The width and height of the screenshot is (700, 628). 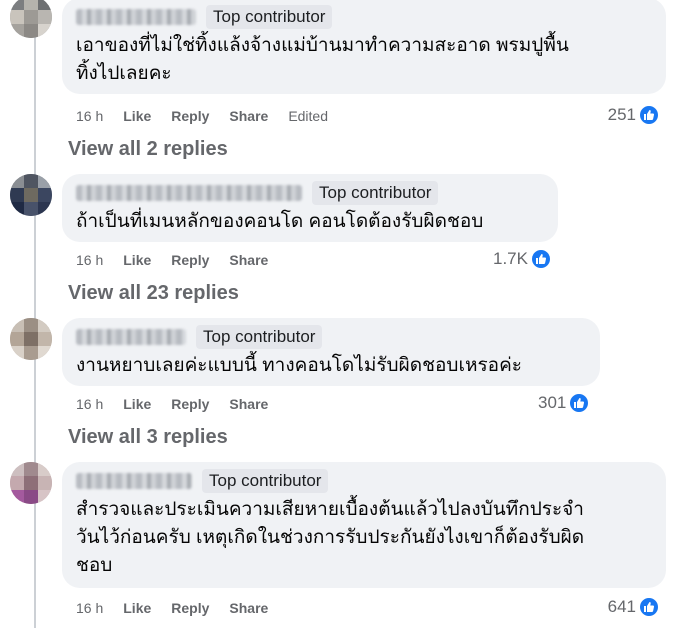 What do you see at coordinates (308, 116) in the screenshot?
I see `edited-label: Edited` at bounding box center [308, 116].